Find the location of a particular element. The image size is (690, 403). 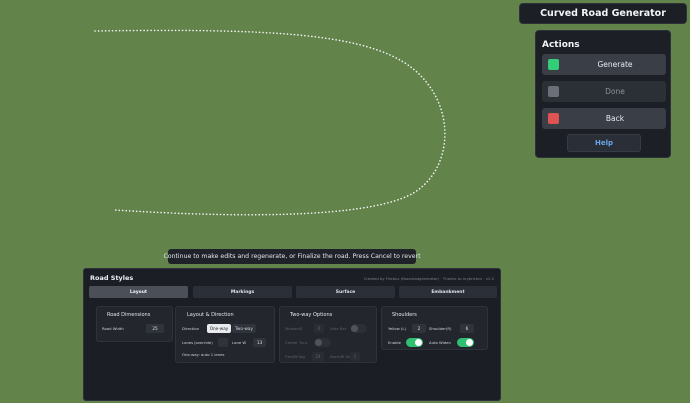

actions-heading: Actions is located at coordinates (561, 45).